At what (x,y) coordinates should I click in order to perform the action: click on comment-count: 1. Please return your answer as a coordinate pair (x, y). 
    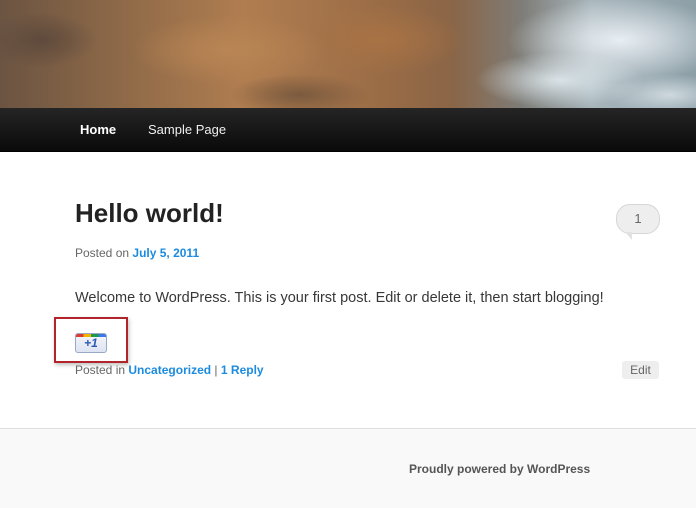
    Looking at the image, I should click on (638, 218).